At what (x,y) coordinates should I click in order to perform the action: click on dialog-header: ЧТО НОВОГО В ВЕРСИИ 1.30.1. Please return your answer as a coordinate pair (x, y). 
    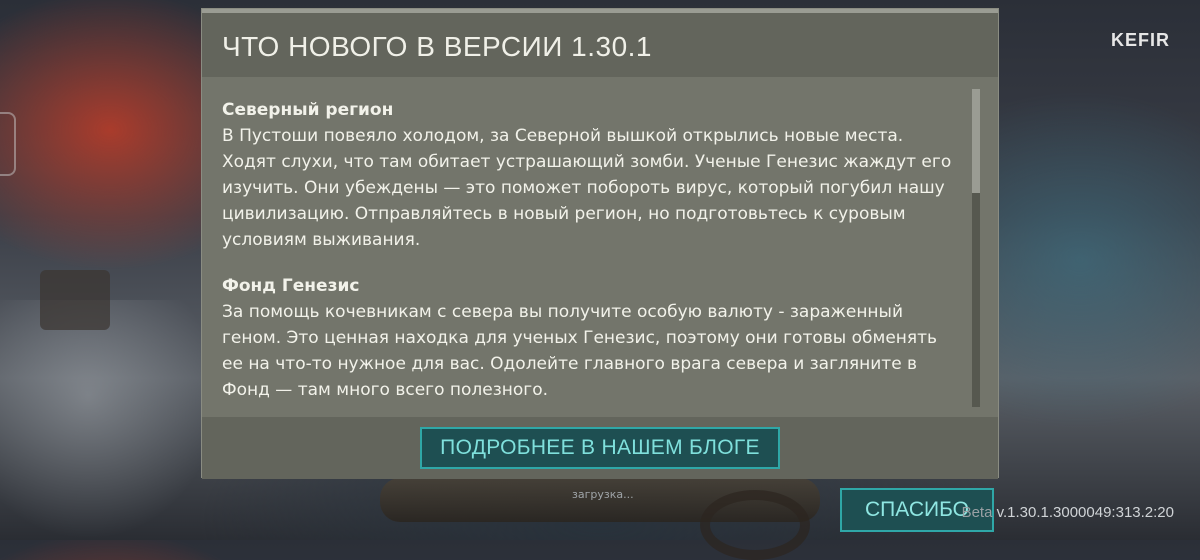
    Looking at the image, I should click on (600, 43).